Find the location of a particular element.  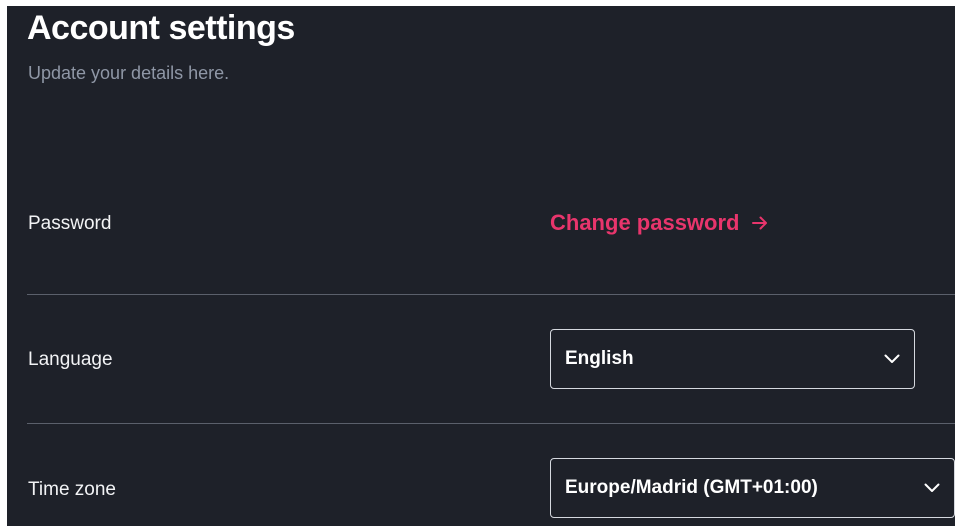

page-subtitle: Update your details here. is located at coordinates (129, 73).